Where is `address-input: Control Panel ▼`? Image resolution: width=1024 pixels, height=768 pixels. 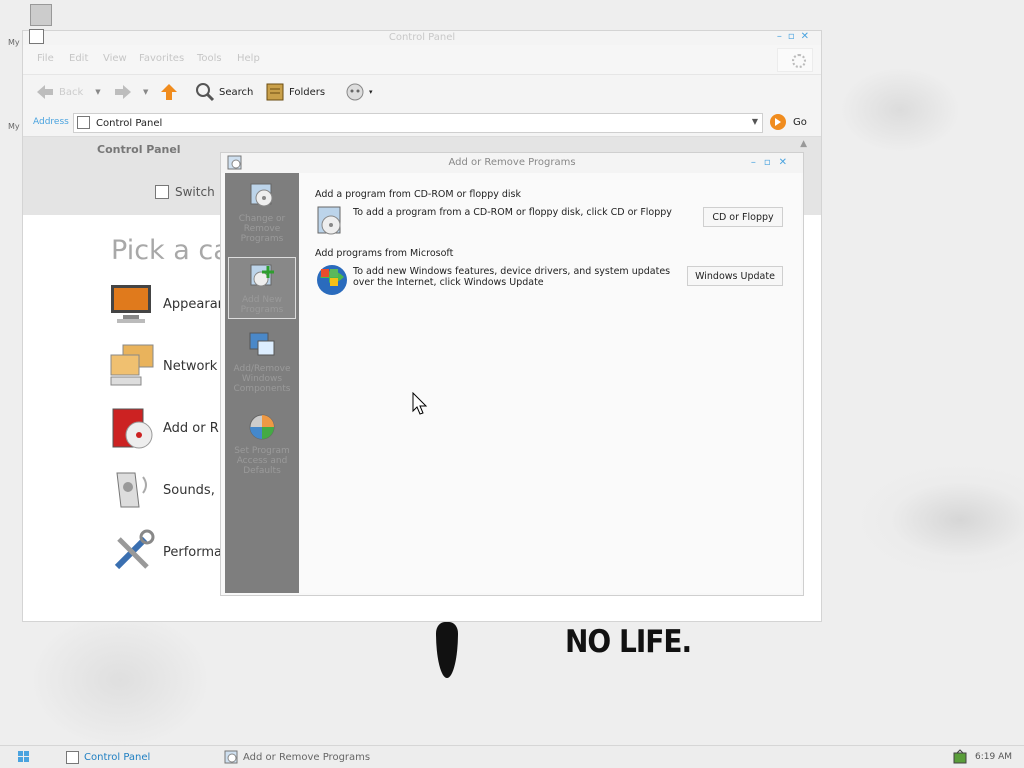
address-input: Control Panel ▼ is located at coordinates (418, 123).